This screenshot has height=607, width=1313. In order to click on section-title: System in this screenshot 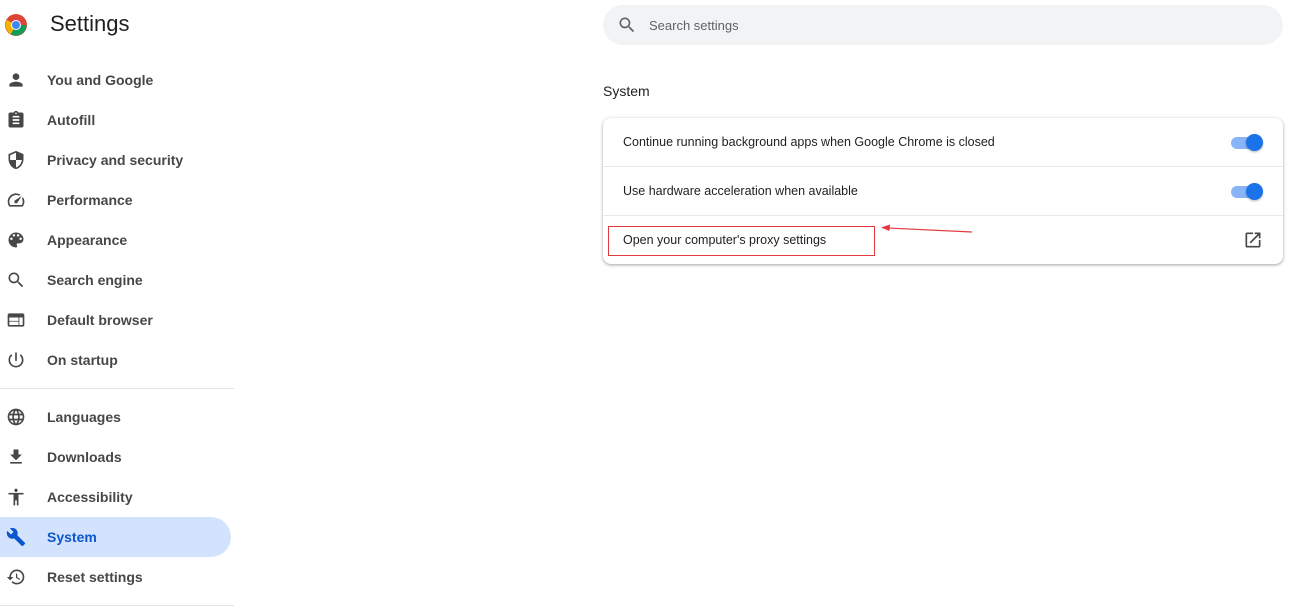, I will do `click(626, 91)`.